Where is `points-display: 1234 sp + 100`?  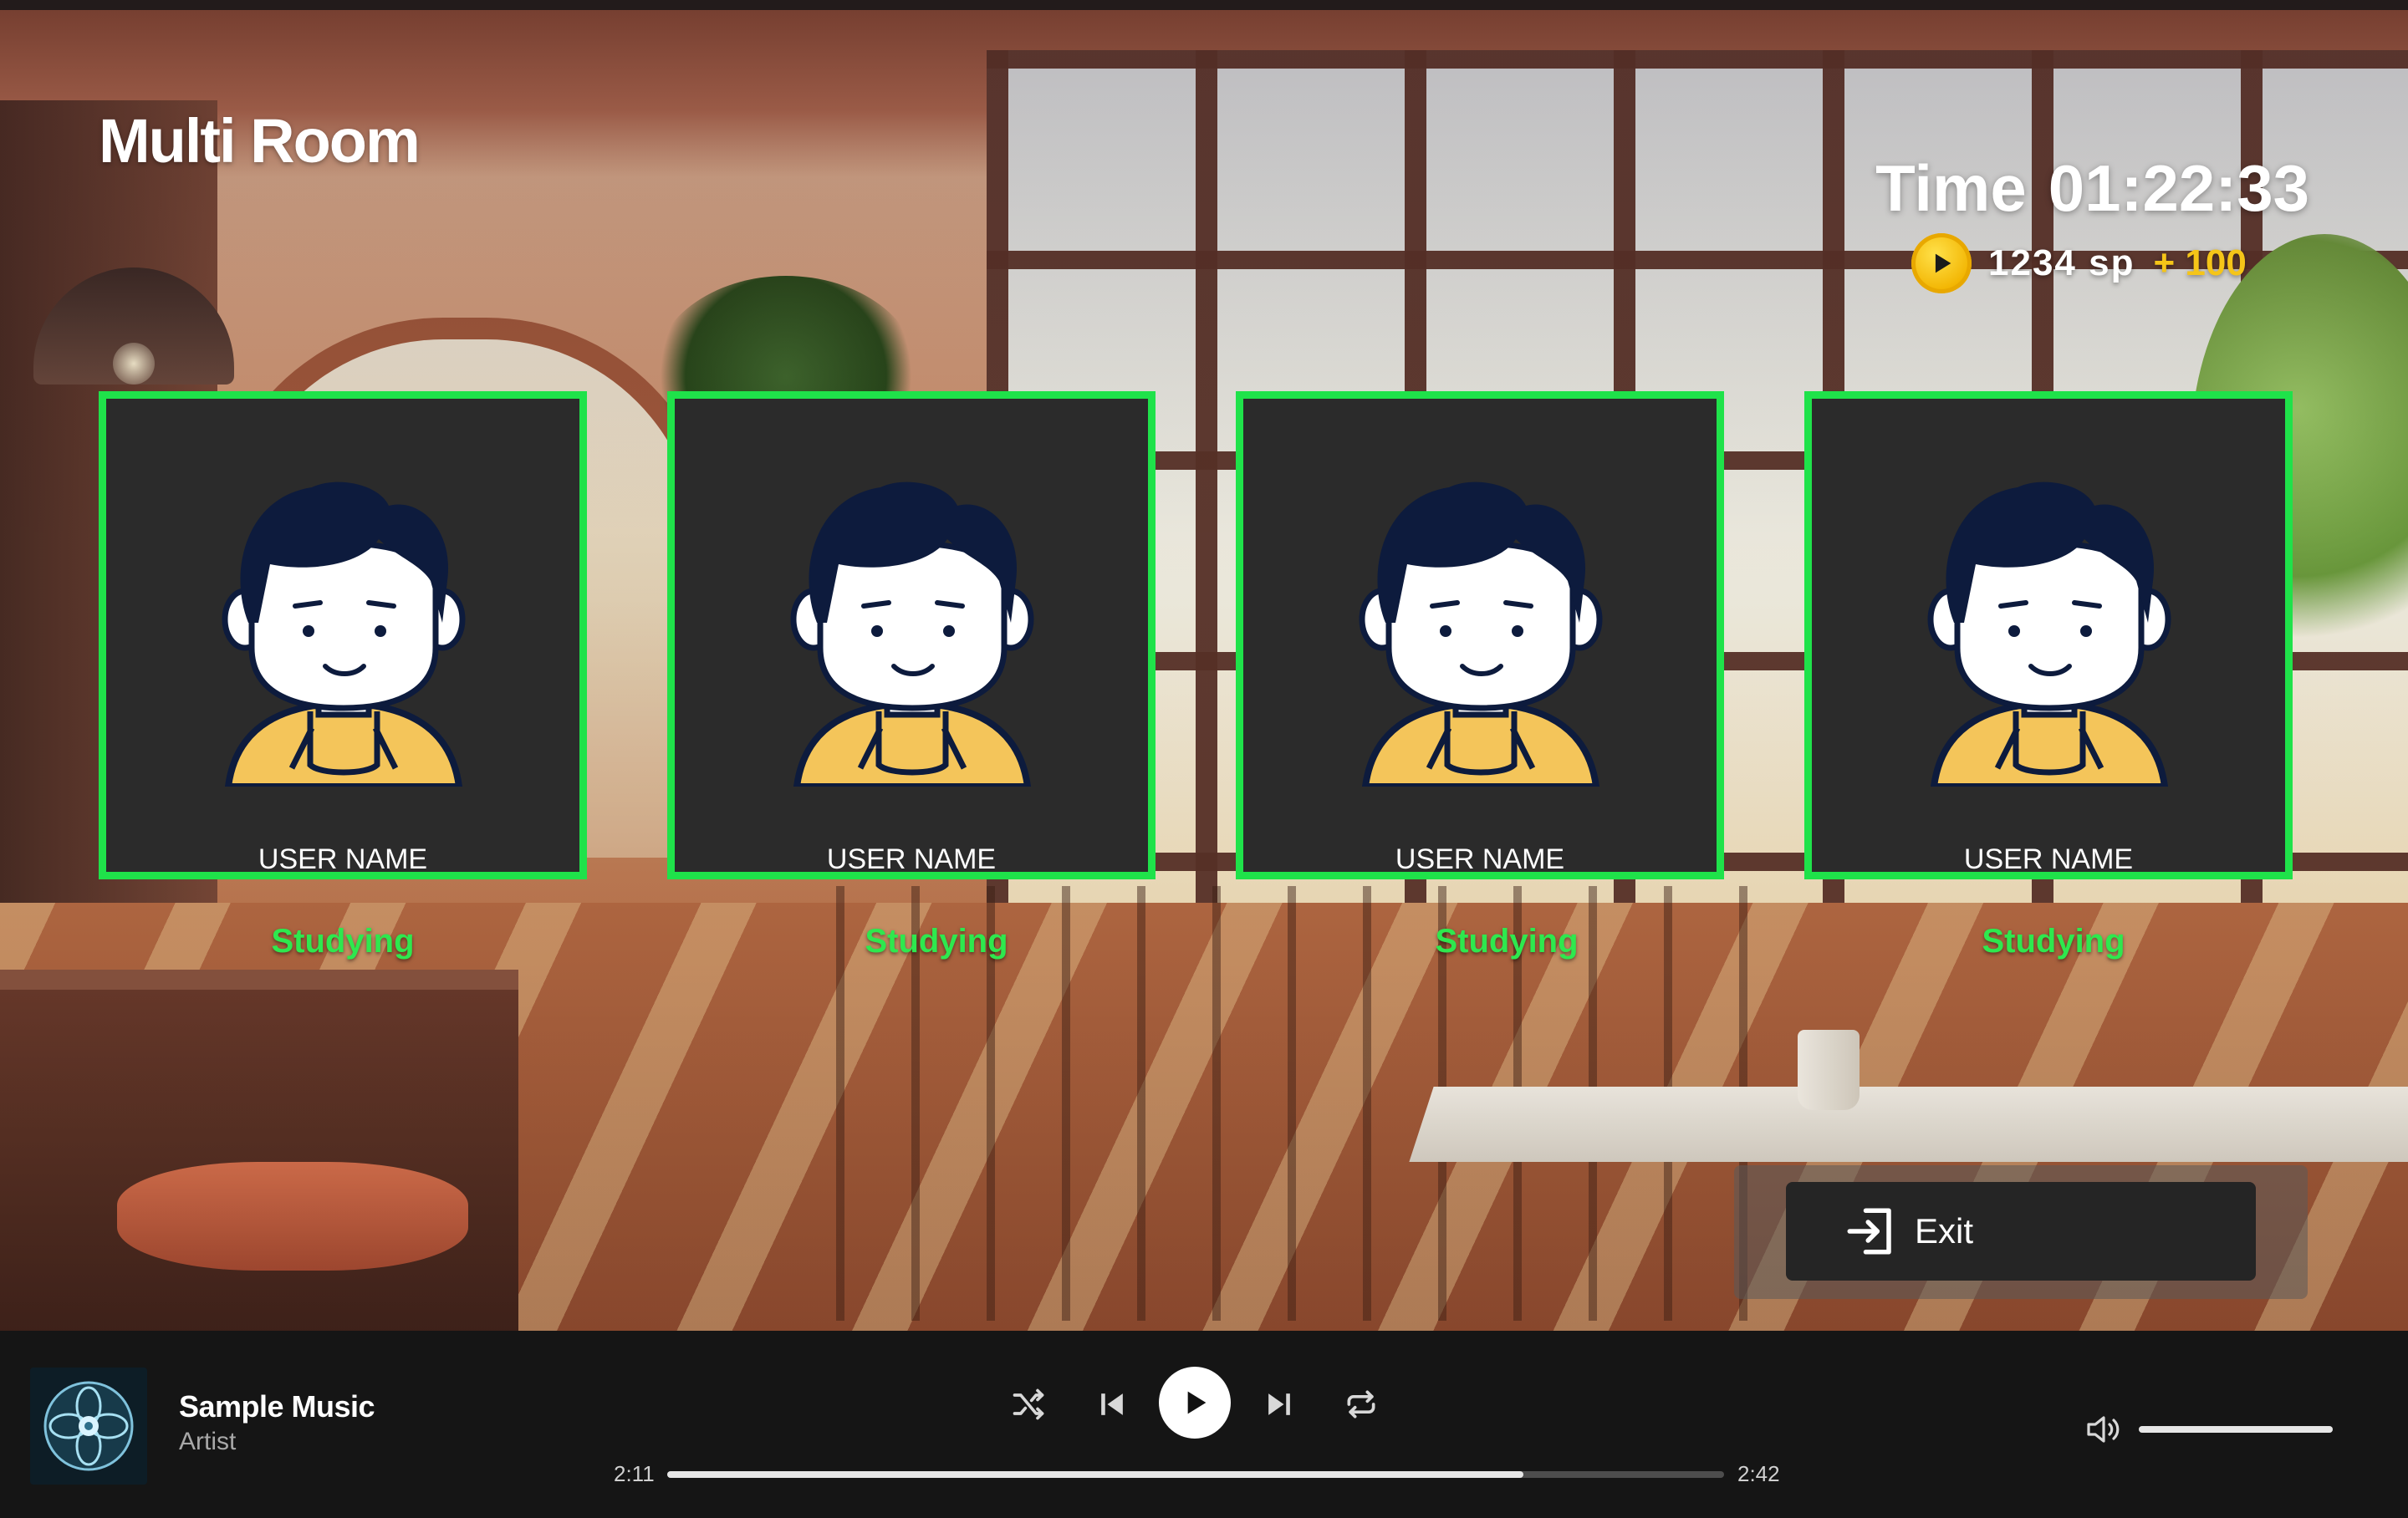
points-display: 1234 sp + 100 is located at coordinates (2079, 263).